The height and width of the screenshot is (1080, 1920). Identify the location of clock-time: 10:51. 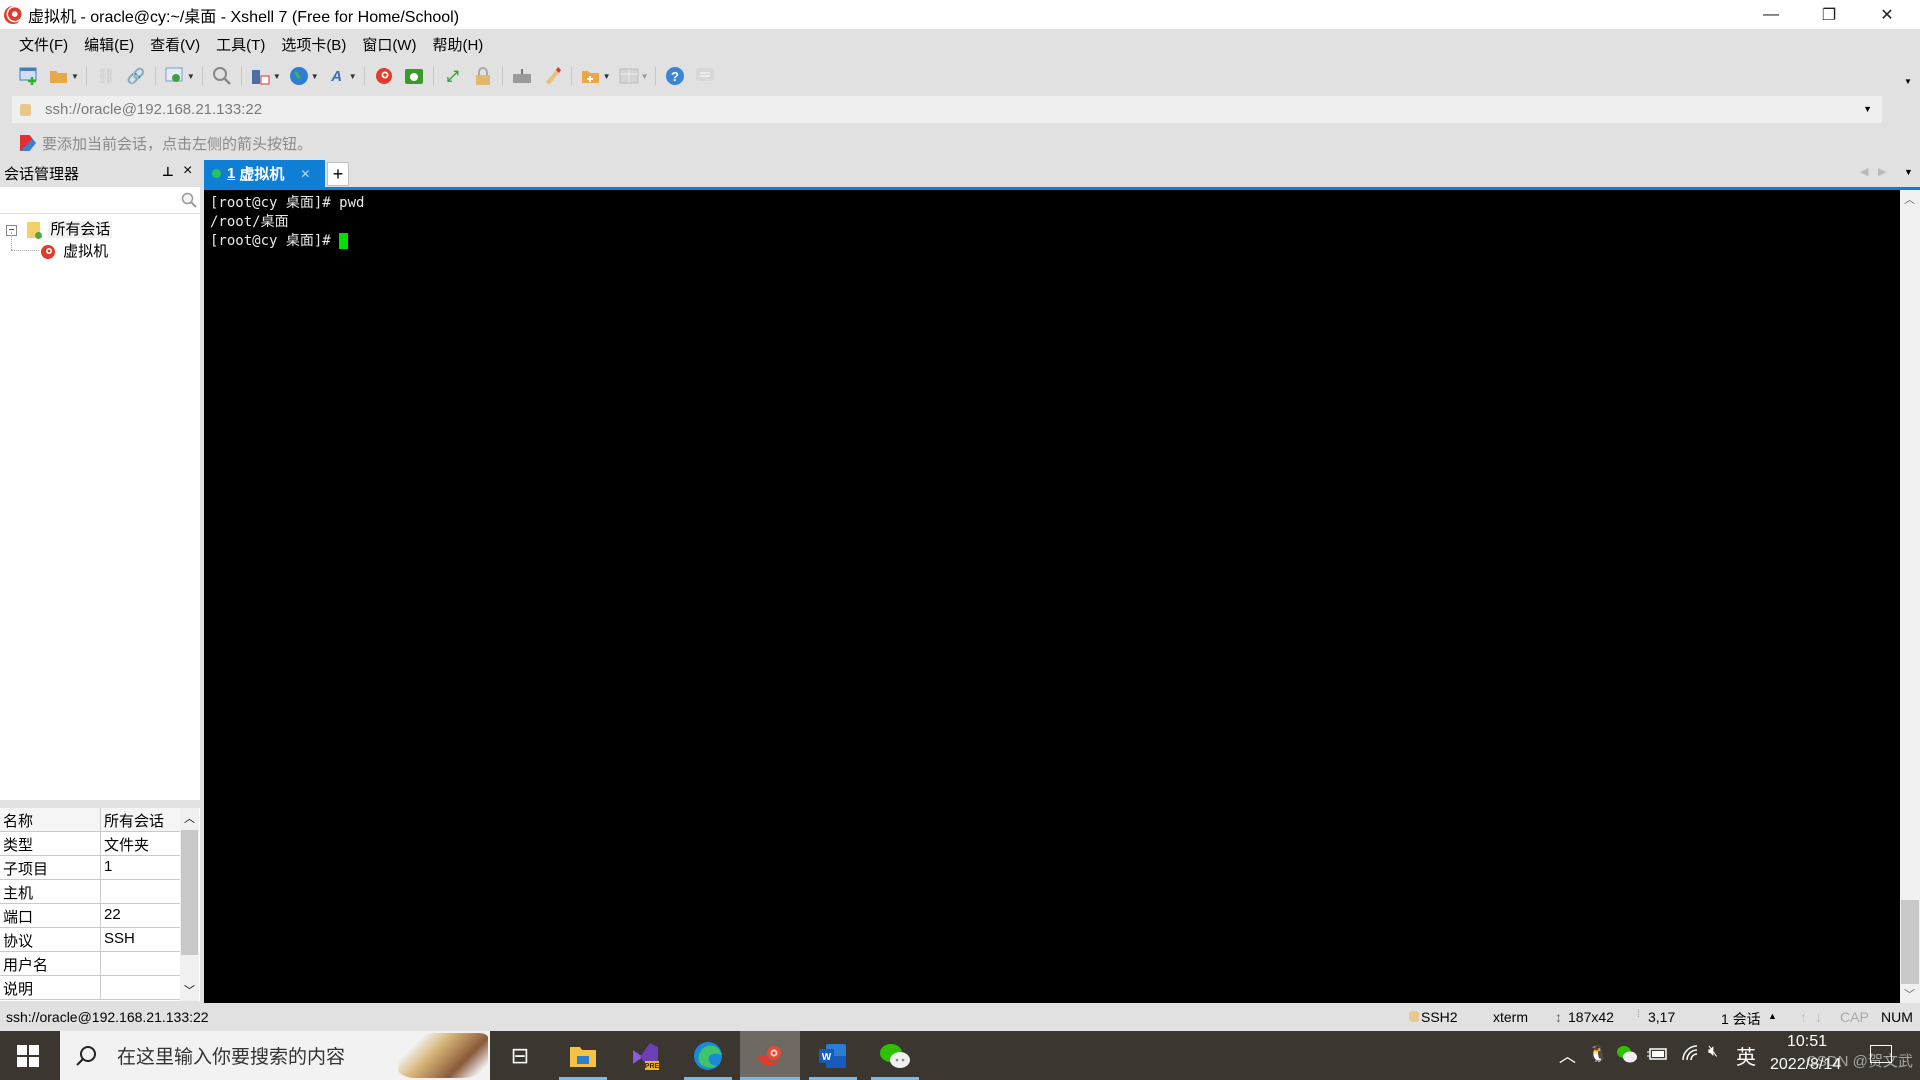
(1807, 1042).